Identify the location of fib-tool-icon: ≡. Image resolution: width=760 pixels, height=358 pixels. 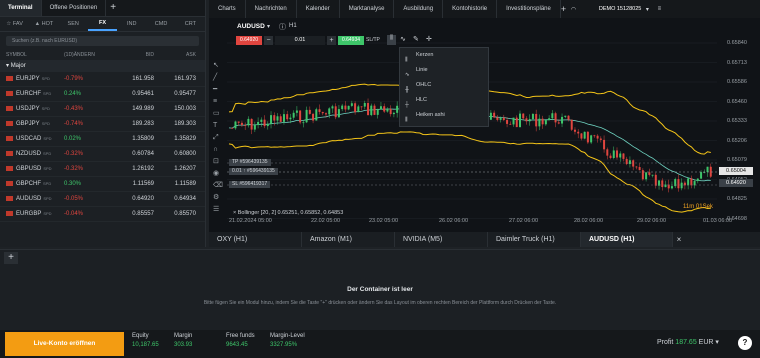
(218, 102).